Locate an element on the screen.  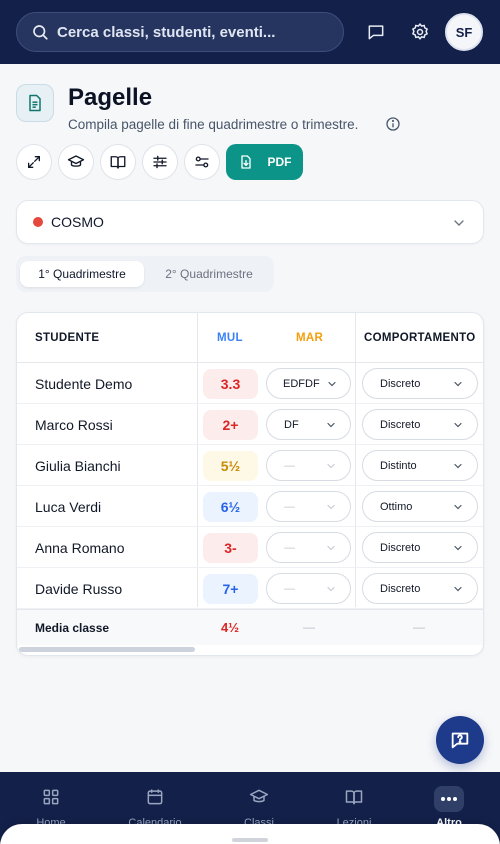
table-row: Giulia Bianchi 5½ — Distinto is located at coordinates (250, 465).